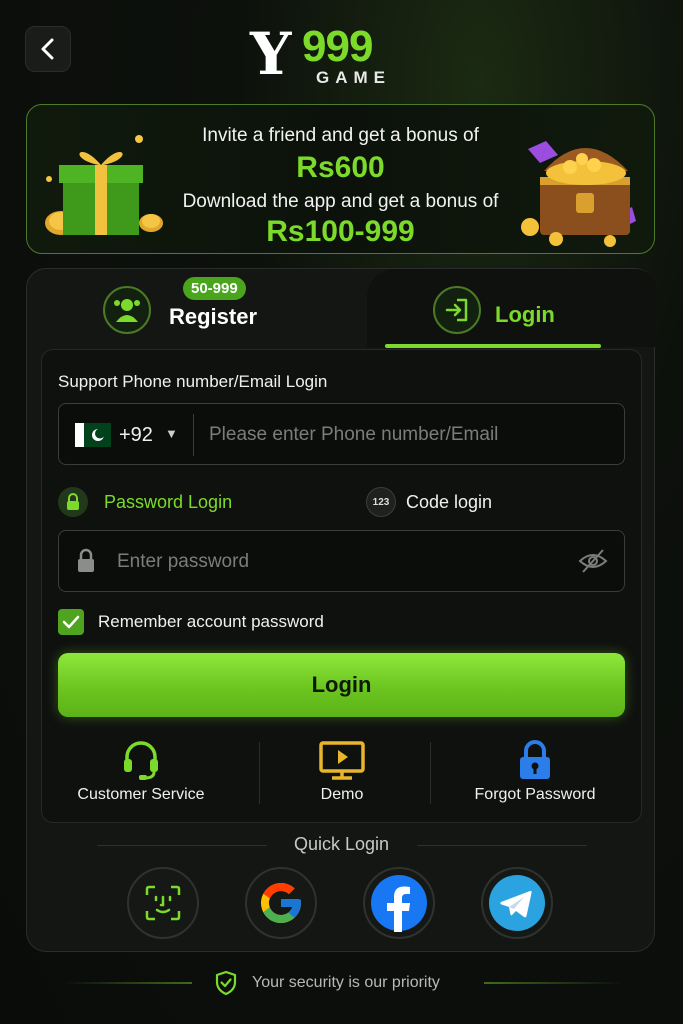 The image size is (683, 1024). Describe the element at coordinates (93, 435) in the screenshot. I see `pakistan-flag-icon` at that location.